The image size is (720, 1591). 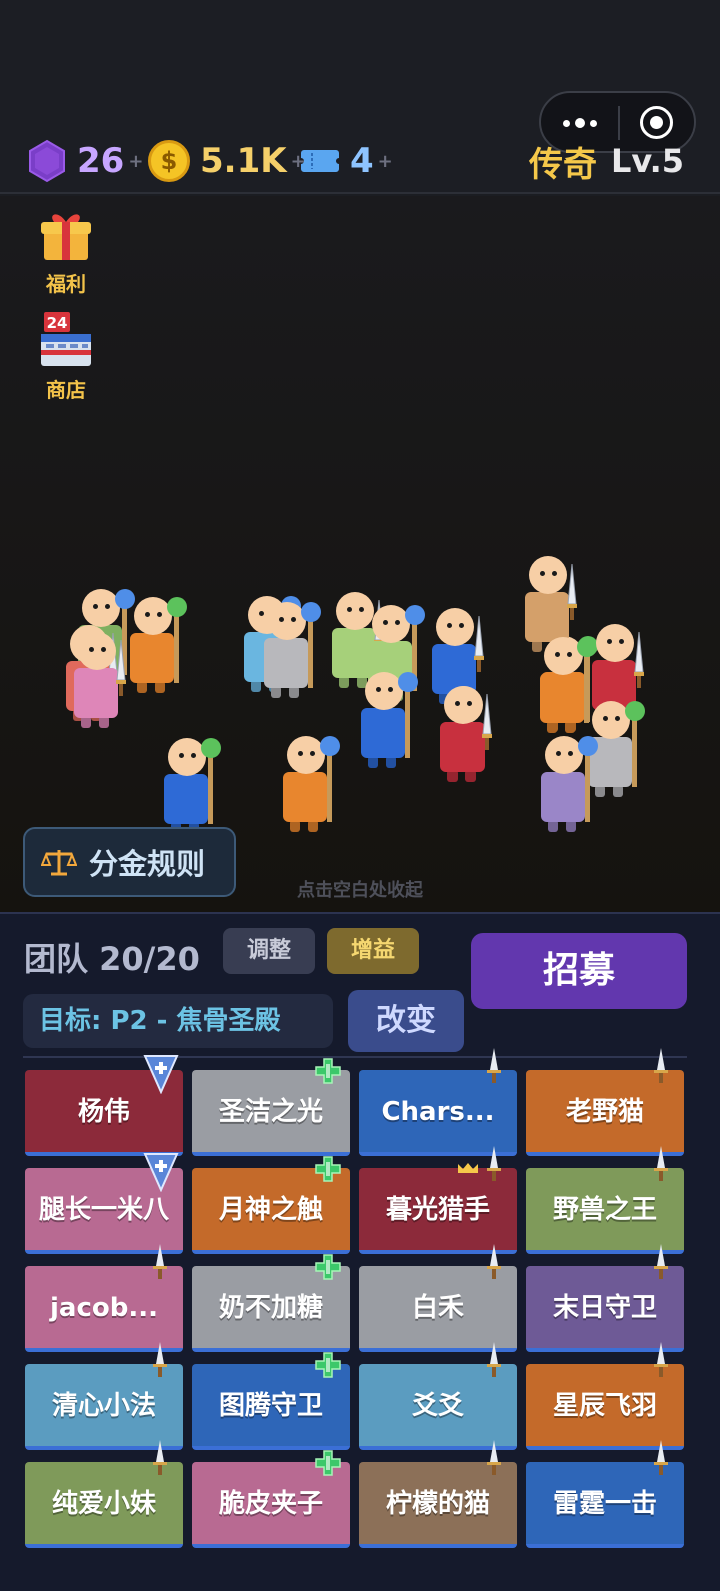 What do you see at coordinates (320, 161) in the screenshot?
I see `ticket-icon` at bounding box center [320, 161].